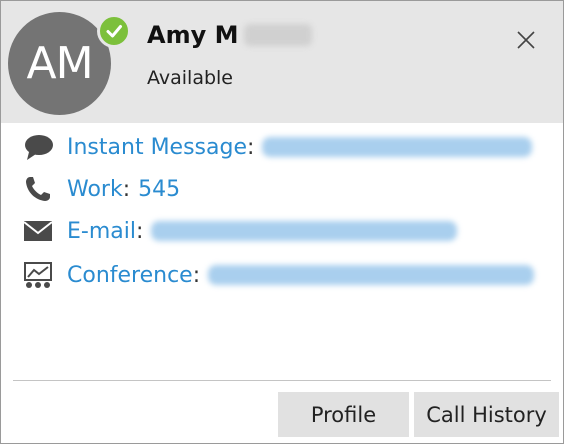  I want to click on contact-row-instant-message: Instant Message :, so click(278, 147).